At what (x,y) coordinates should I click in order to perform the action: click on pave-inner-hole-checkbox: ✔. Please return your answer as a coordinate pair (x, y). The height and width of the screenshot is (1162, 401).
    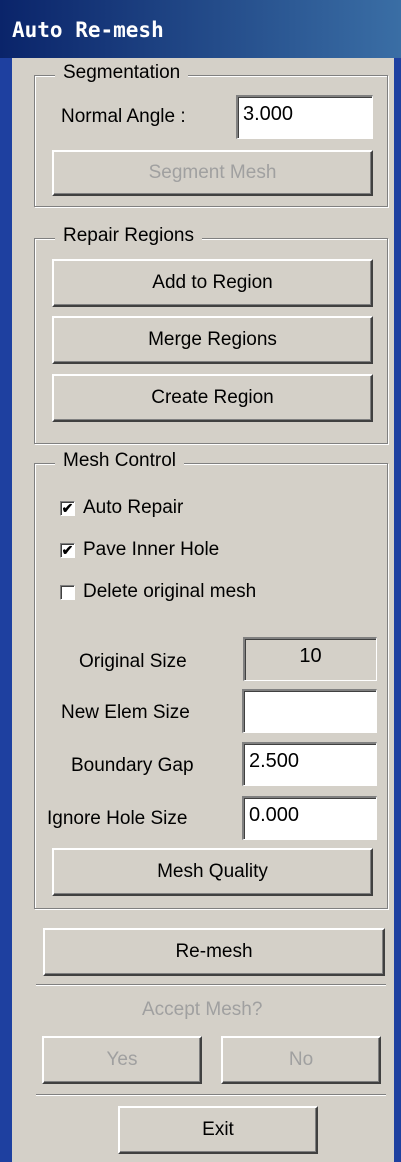
    Looking at the image, I should click on (67, 550).